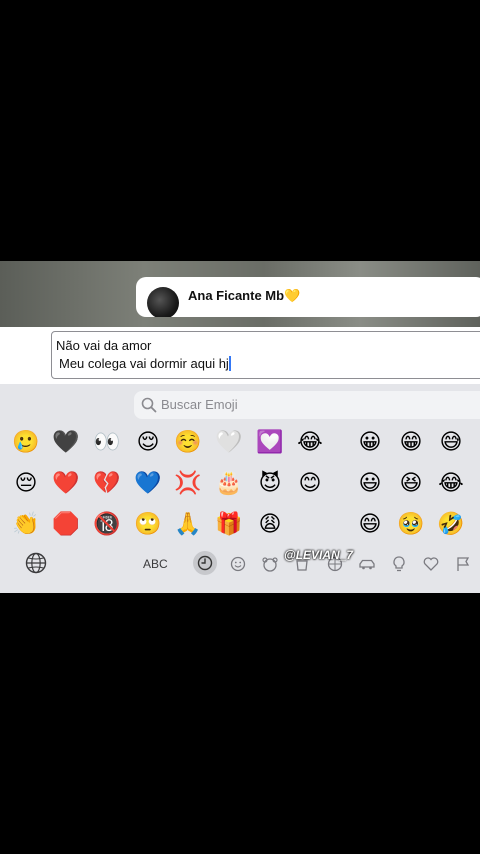 Image resolution: width=480 pixels, height=854 pixels. I want to click on globe-icon, so click(36, 563).